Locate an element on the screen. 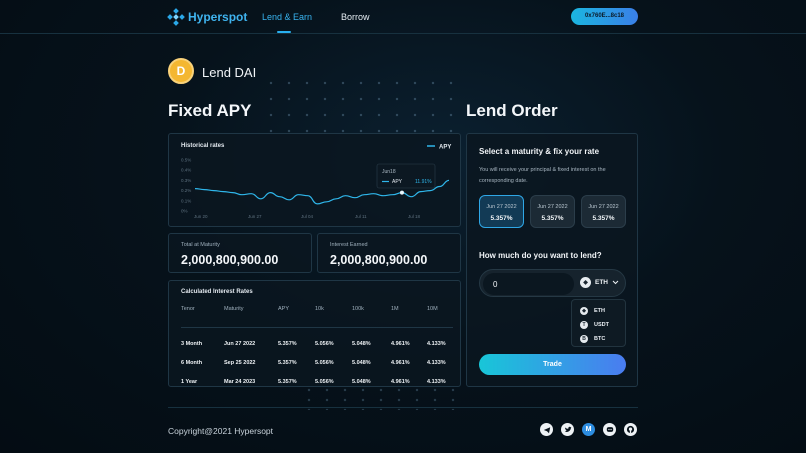 This screenshot has height=453, width=806. interest-earned-label: Interest Earned is located at coordinates (349, 245).